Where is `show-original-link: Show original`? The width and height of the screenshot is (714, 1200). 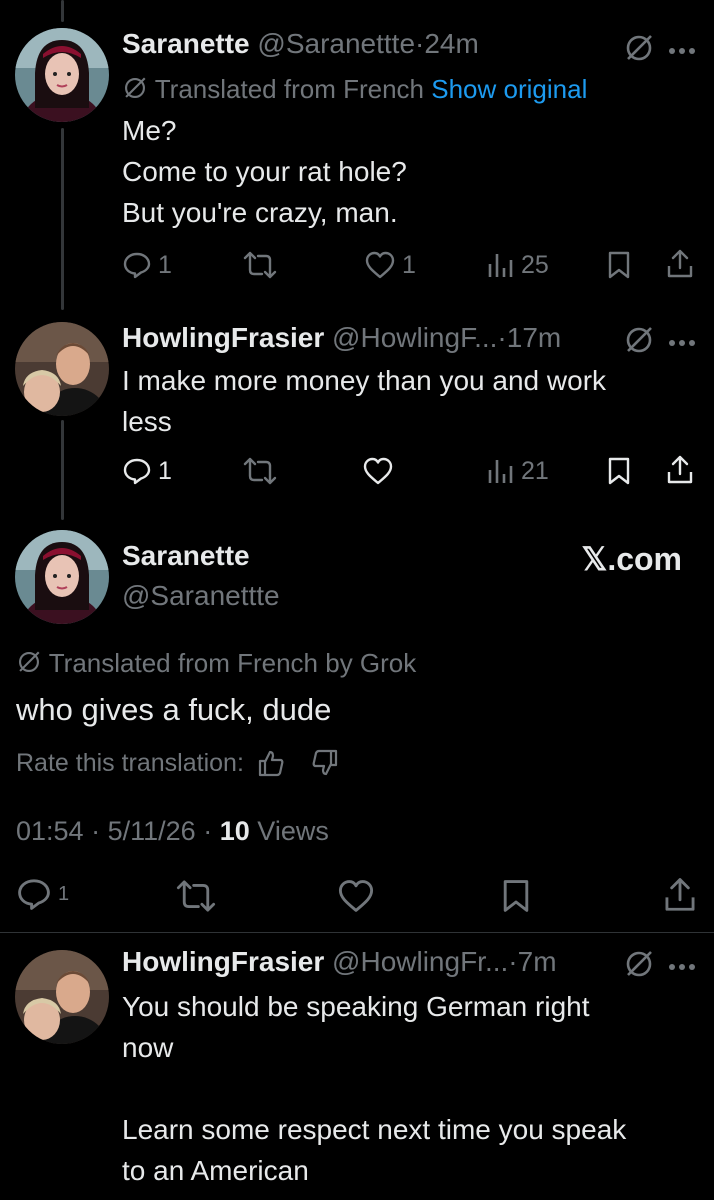
show-original-link: Show original is located at coordinates (509, 89).